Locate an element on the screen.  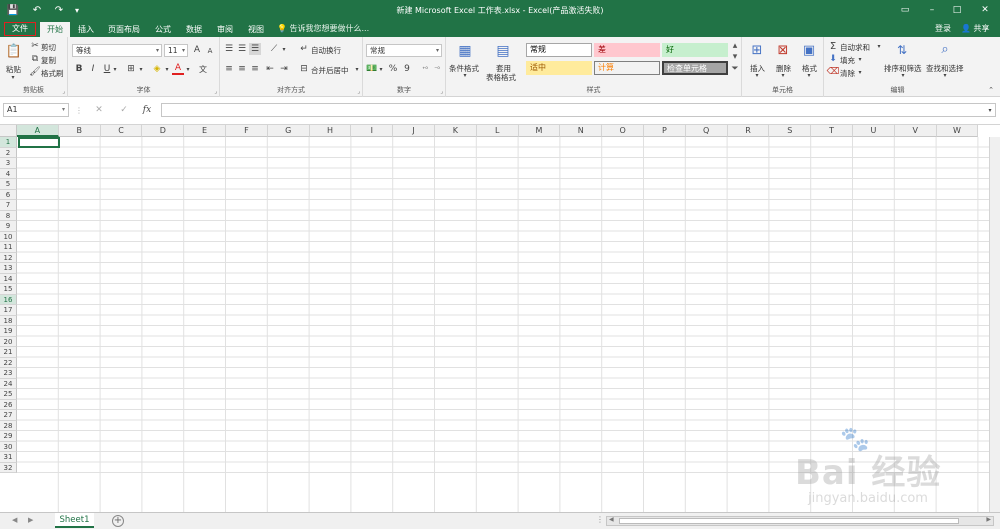
delete-dropdown-icon: ▾ is located at coordinates (783, 75).